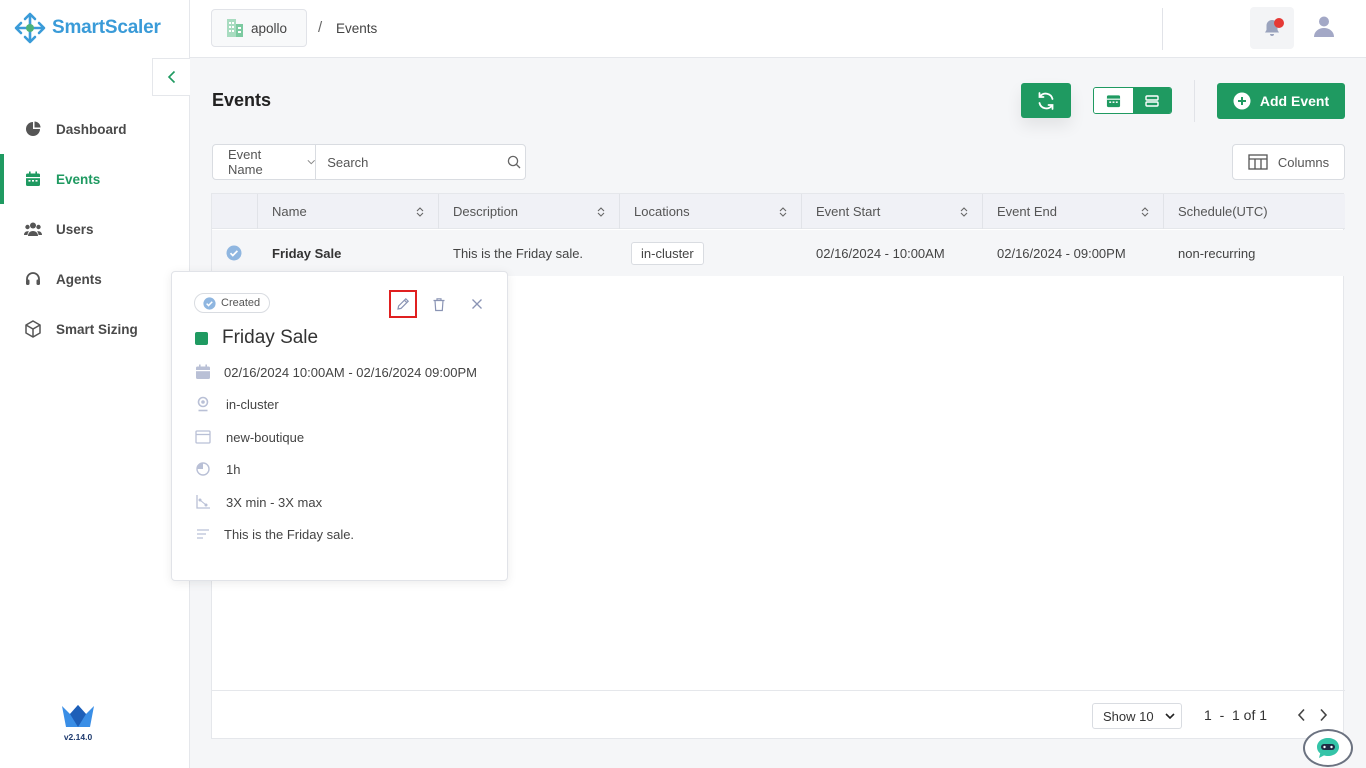 The height and width of the screenshot is (768, 1366). What do you see at coordinates (477, 304) in the screenshot?
I see `close-popup-button` at bounding box center [477, 304].